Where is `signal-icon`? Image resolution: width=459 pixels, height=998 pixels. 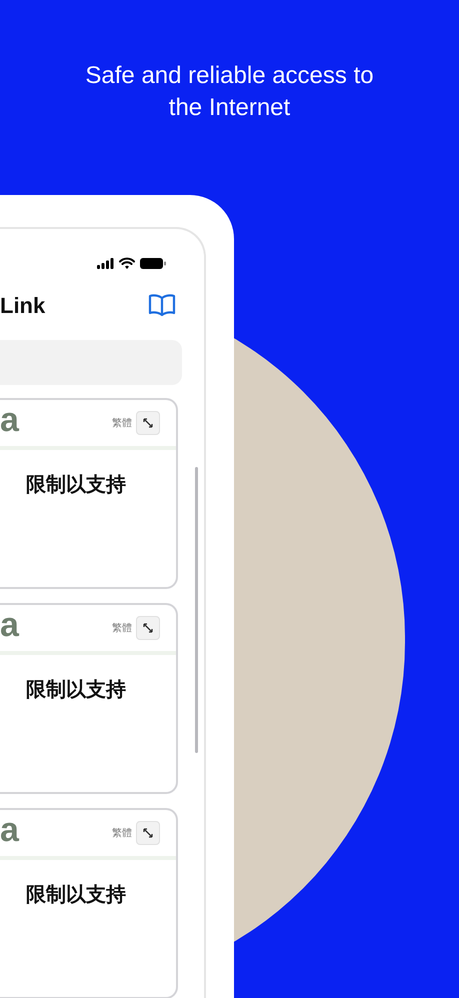
signal-icon is located at coordinates (105, 263).